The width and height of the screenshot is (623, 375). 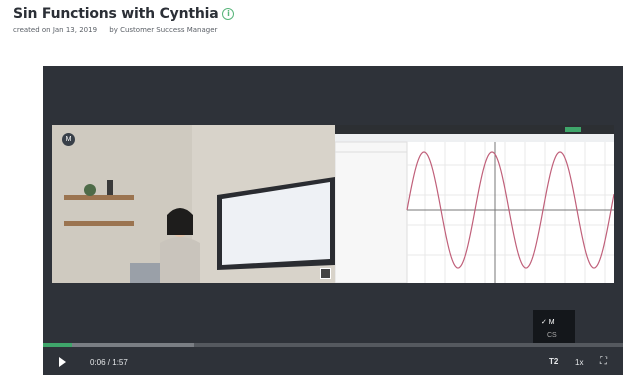 I want to click on created-date: created on Jan 13, 2019, so click(x=55, y=30).